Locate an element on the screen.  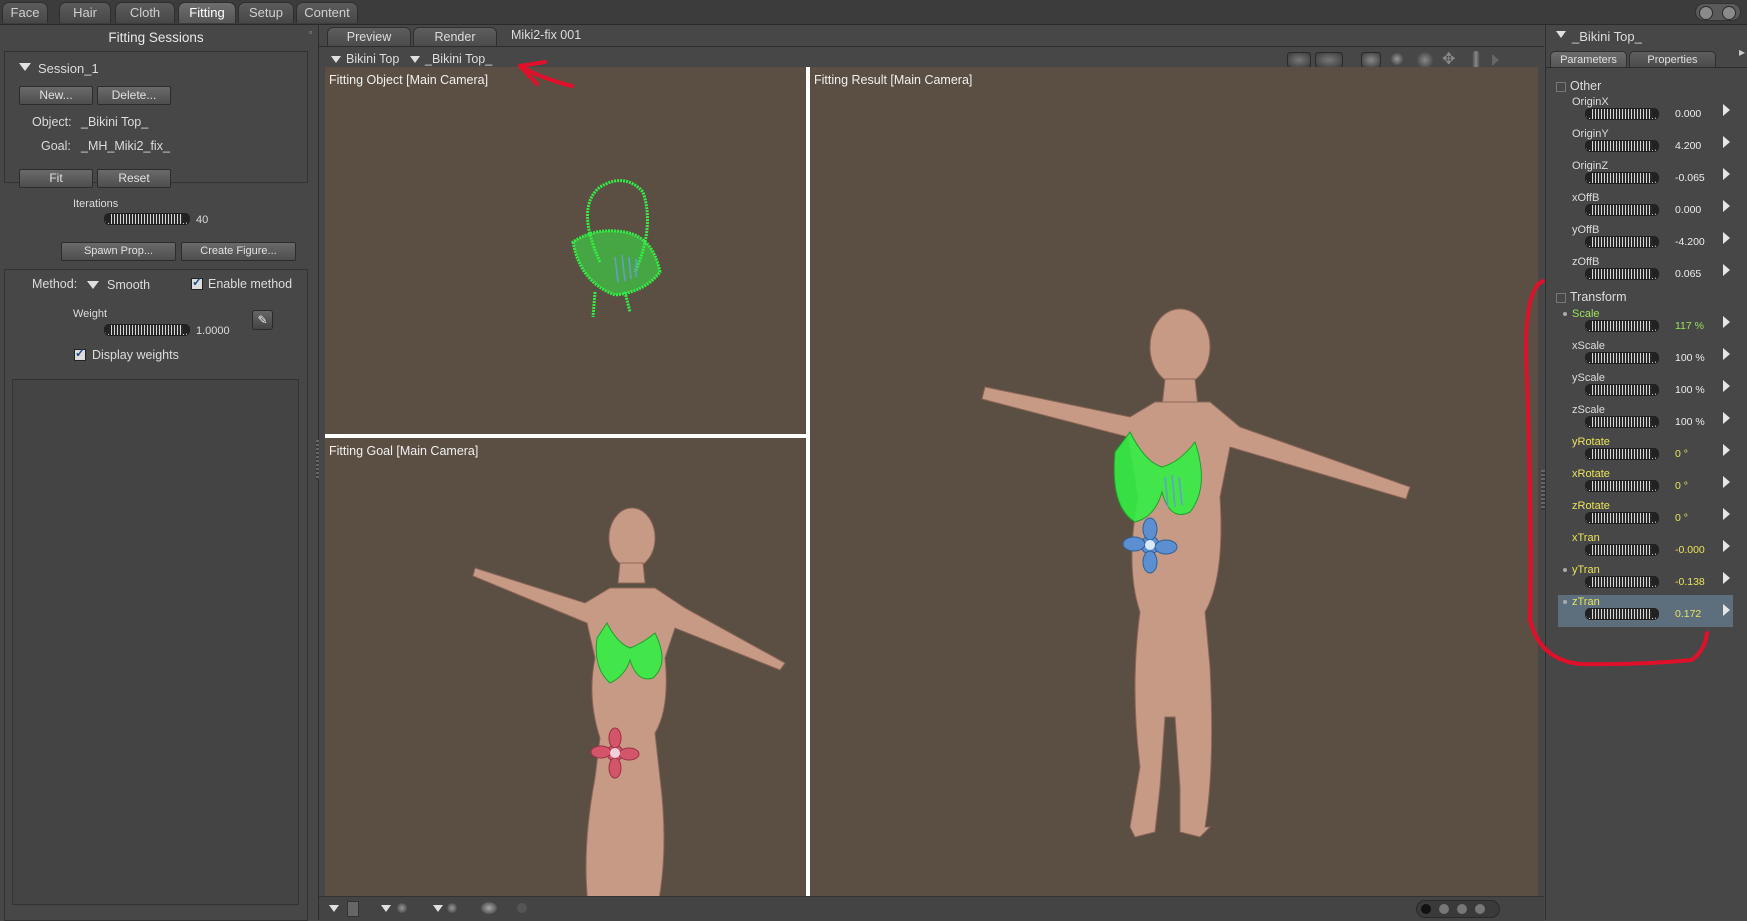
fitting-object-viewport: Fitting Object [Main Camera] is located at coordinates (565, 250).